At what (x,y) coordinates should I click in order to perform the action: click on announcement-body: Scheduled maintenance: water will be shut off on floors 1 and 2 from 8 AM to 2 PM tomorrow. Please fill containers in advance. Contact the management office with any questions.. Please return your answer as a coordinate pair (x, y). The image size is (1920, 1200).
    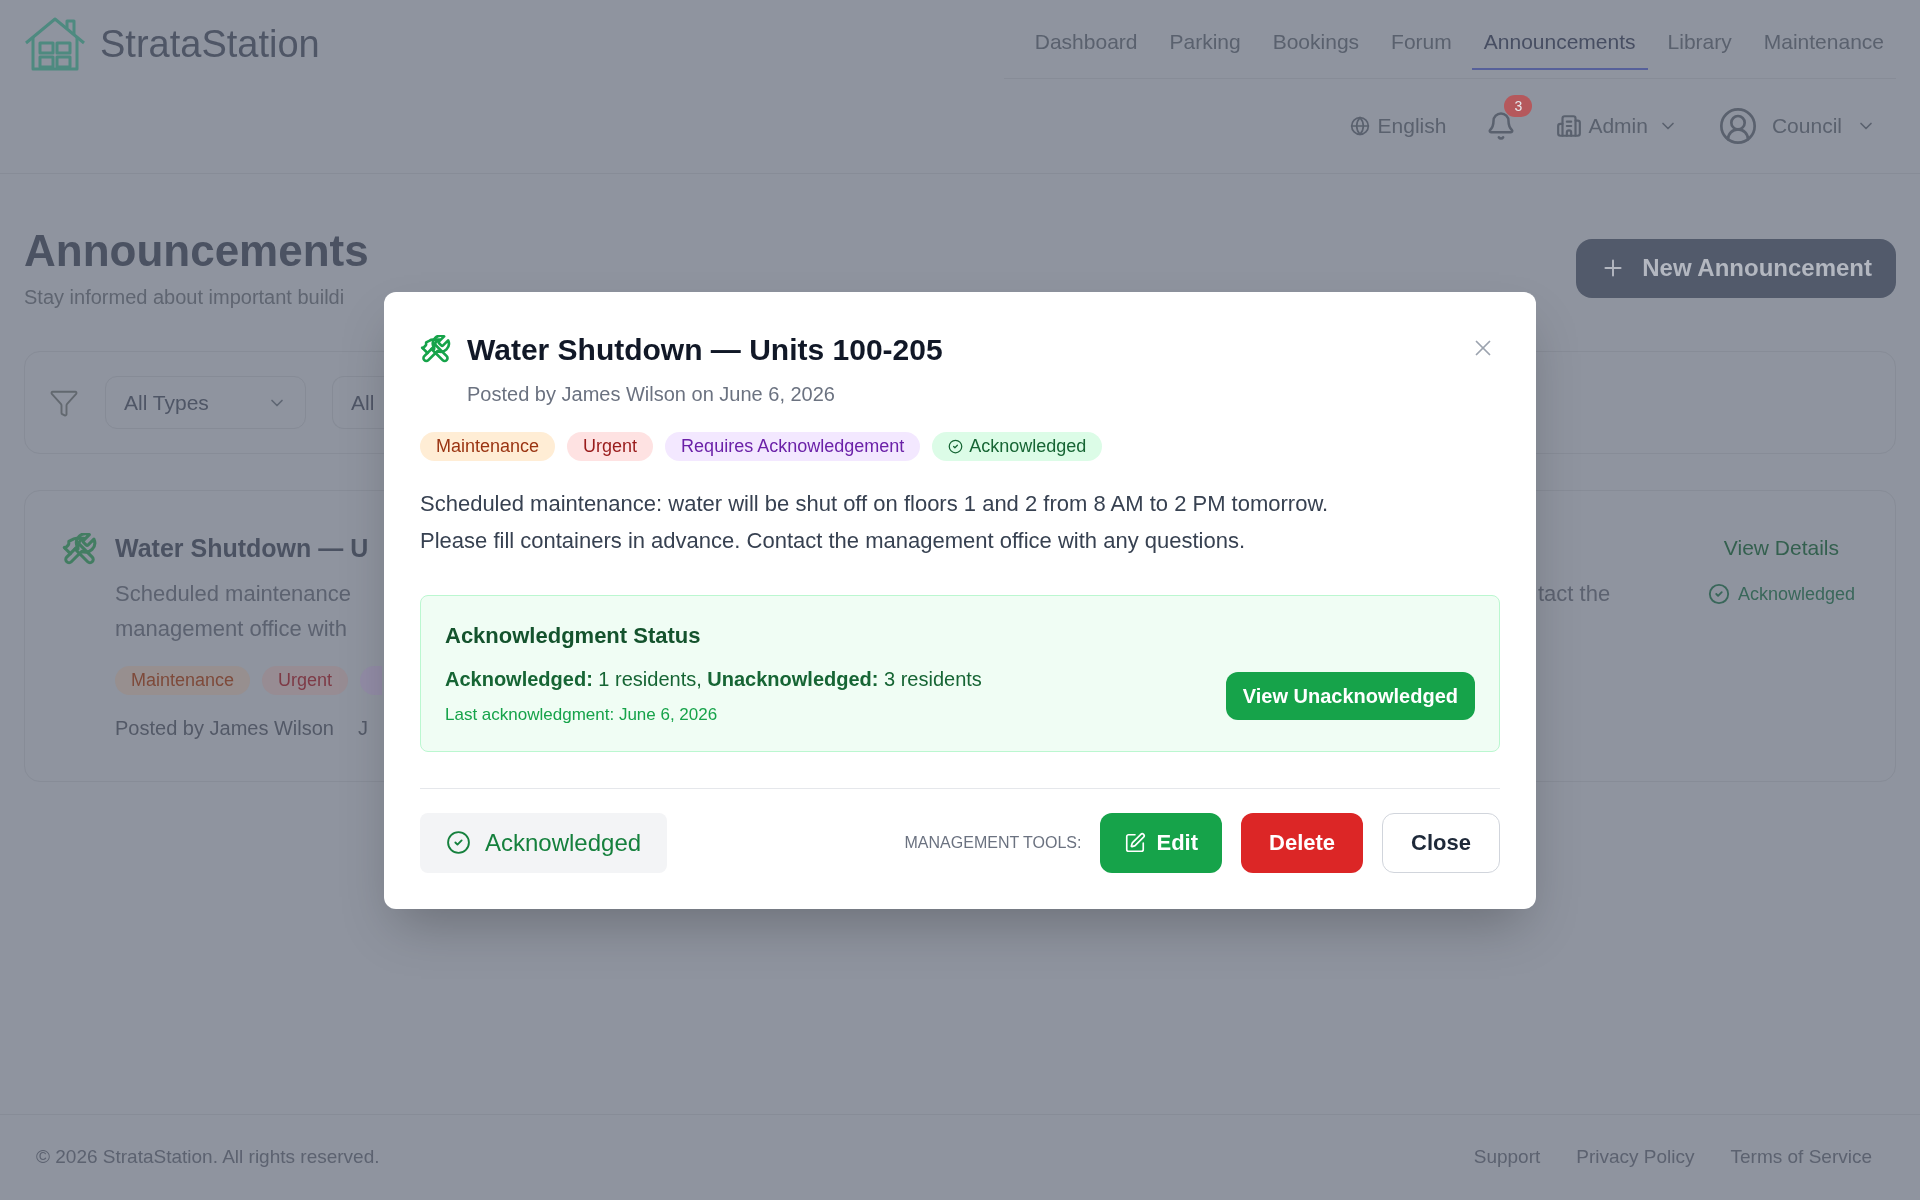
    Looking at the image, I should click on (875, 522).